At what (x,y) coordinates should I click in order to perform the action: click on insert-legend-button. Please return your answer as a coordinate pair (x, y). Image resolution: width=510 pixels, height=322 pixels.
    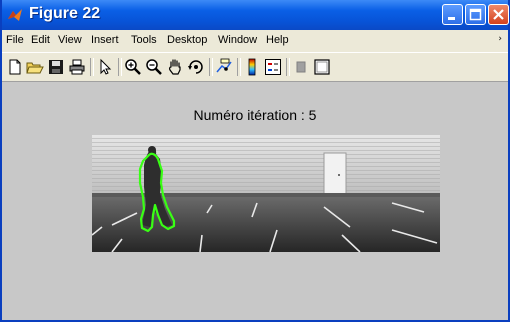
    Looking at the image, I should click on (273, 67).